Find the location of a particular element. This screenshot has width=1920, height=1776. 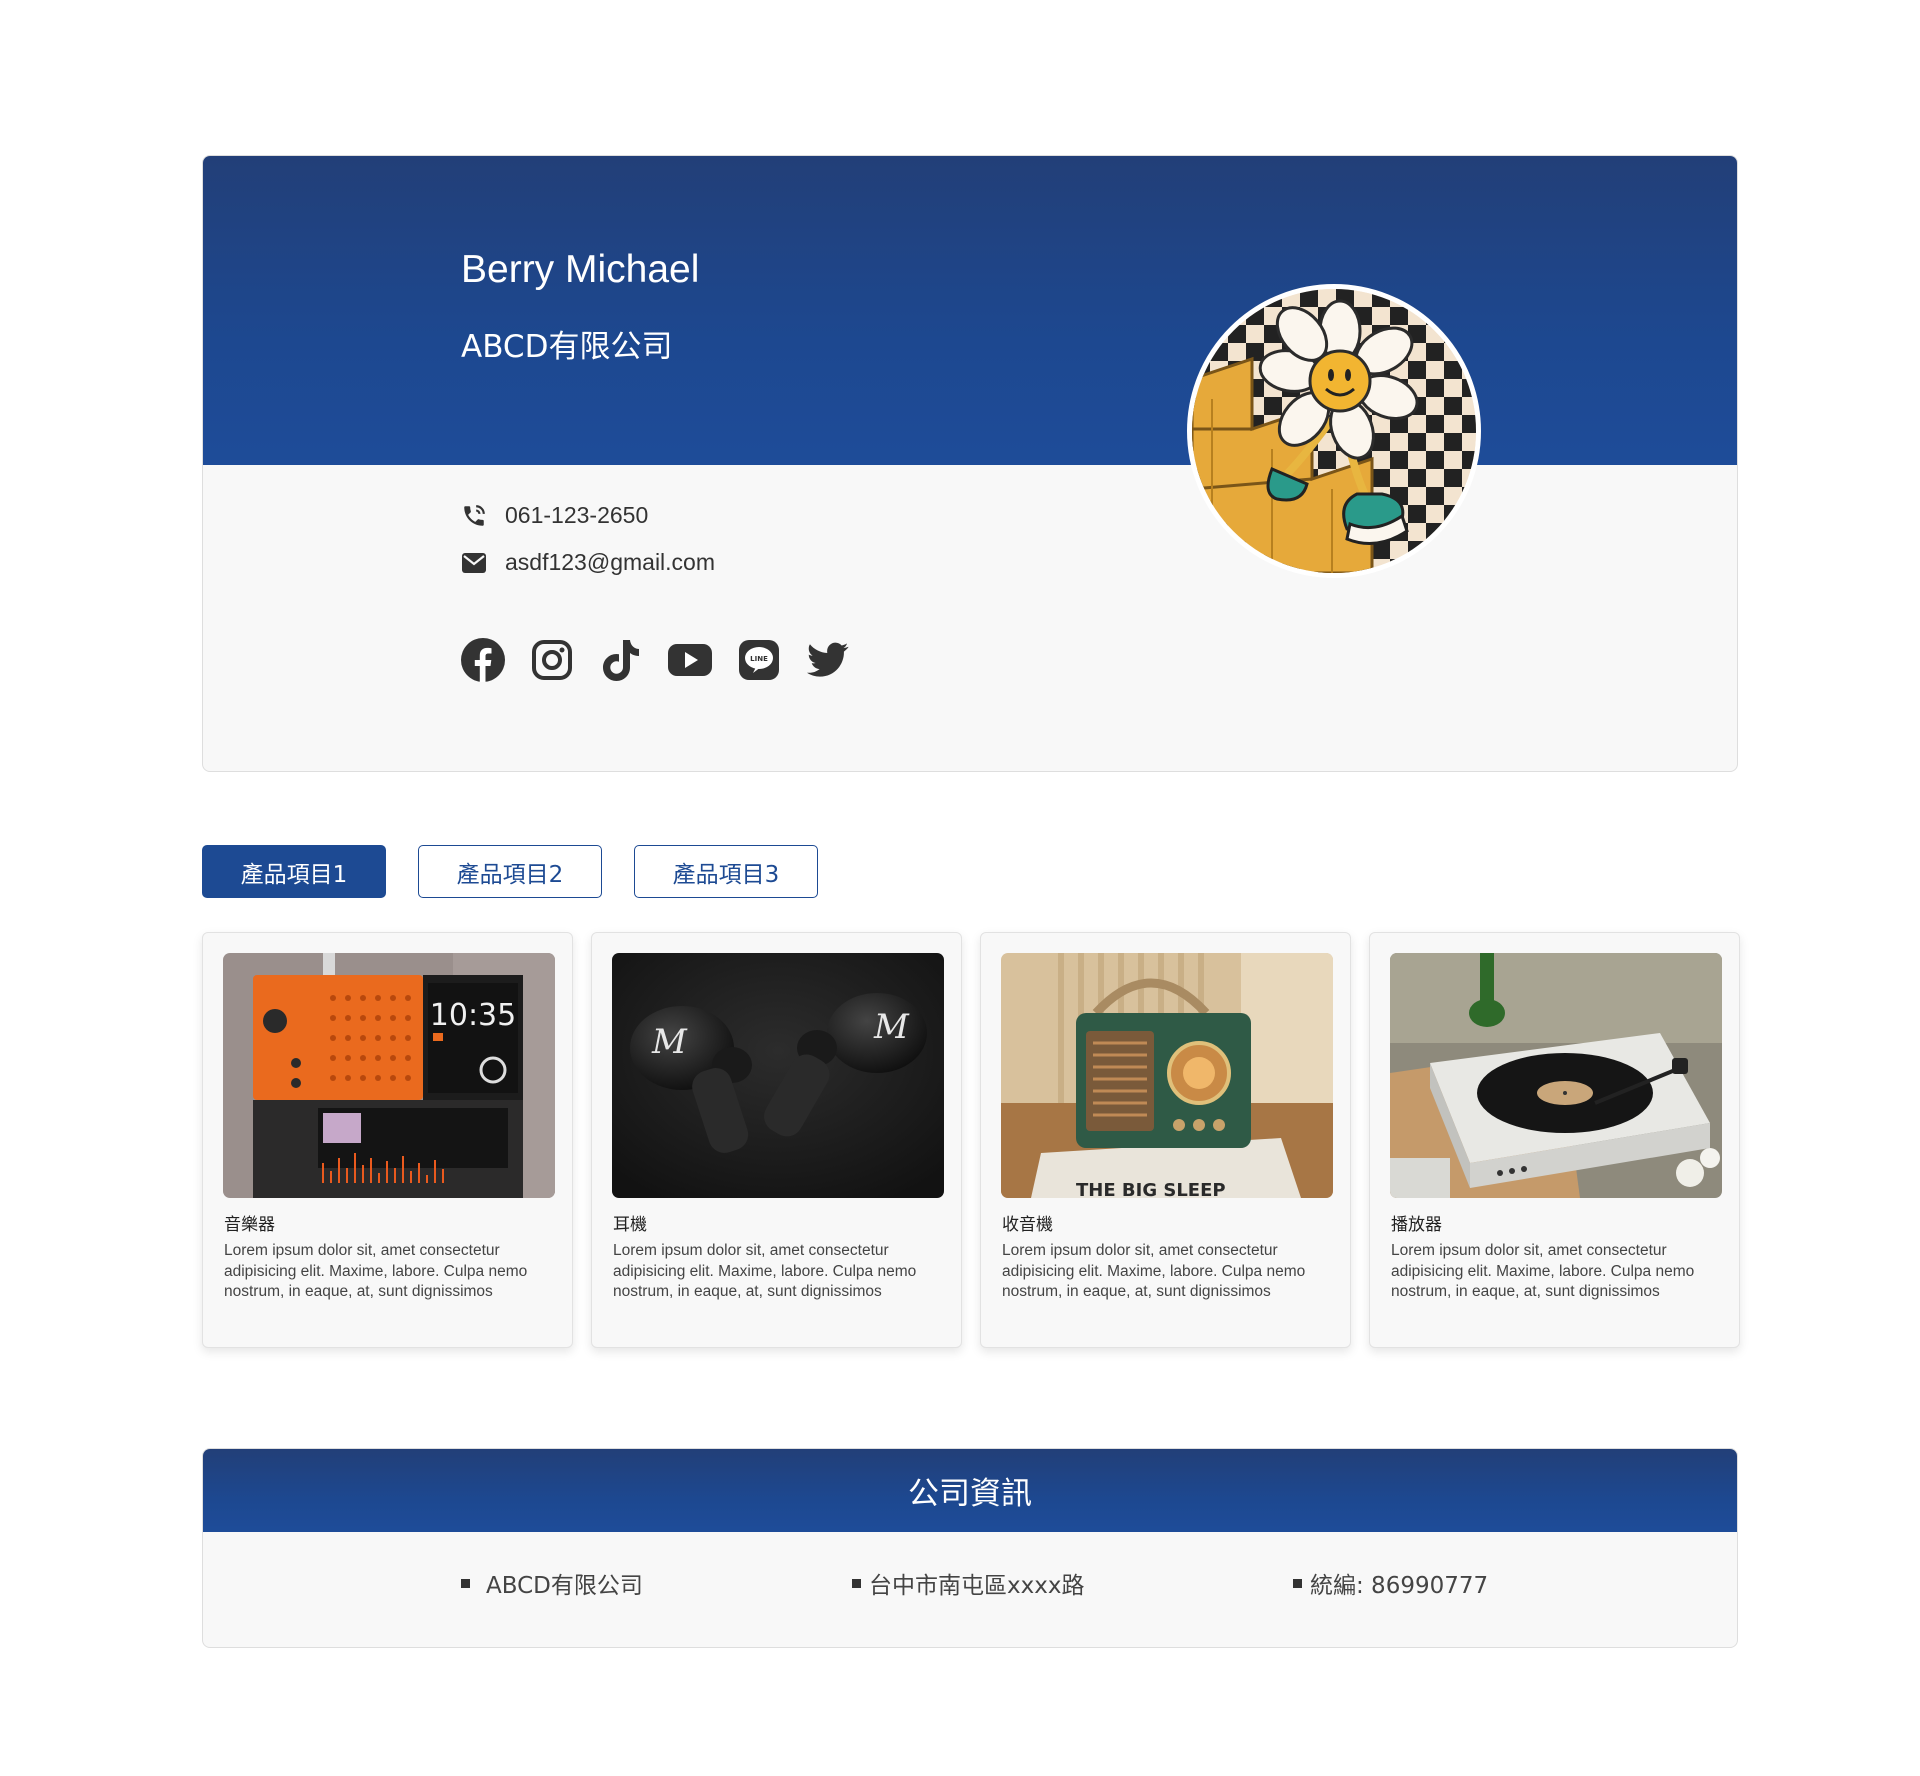

product-title: 播放器 is located at coordinates (1416, 1225).